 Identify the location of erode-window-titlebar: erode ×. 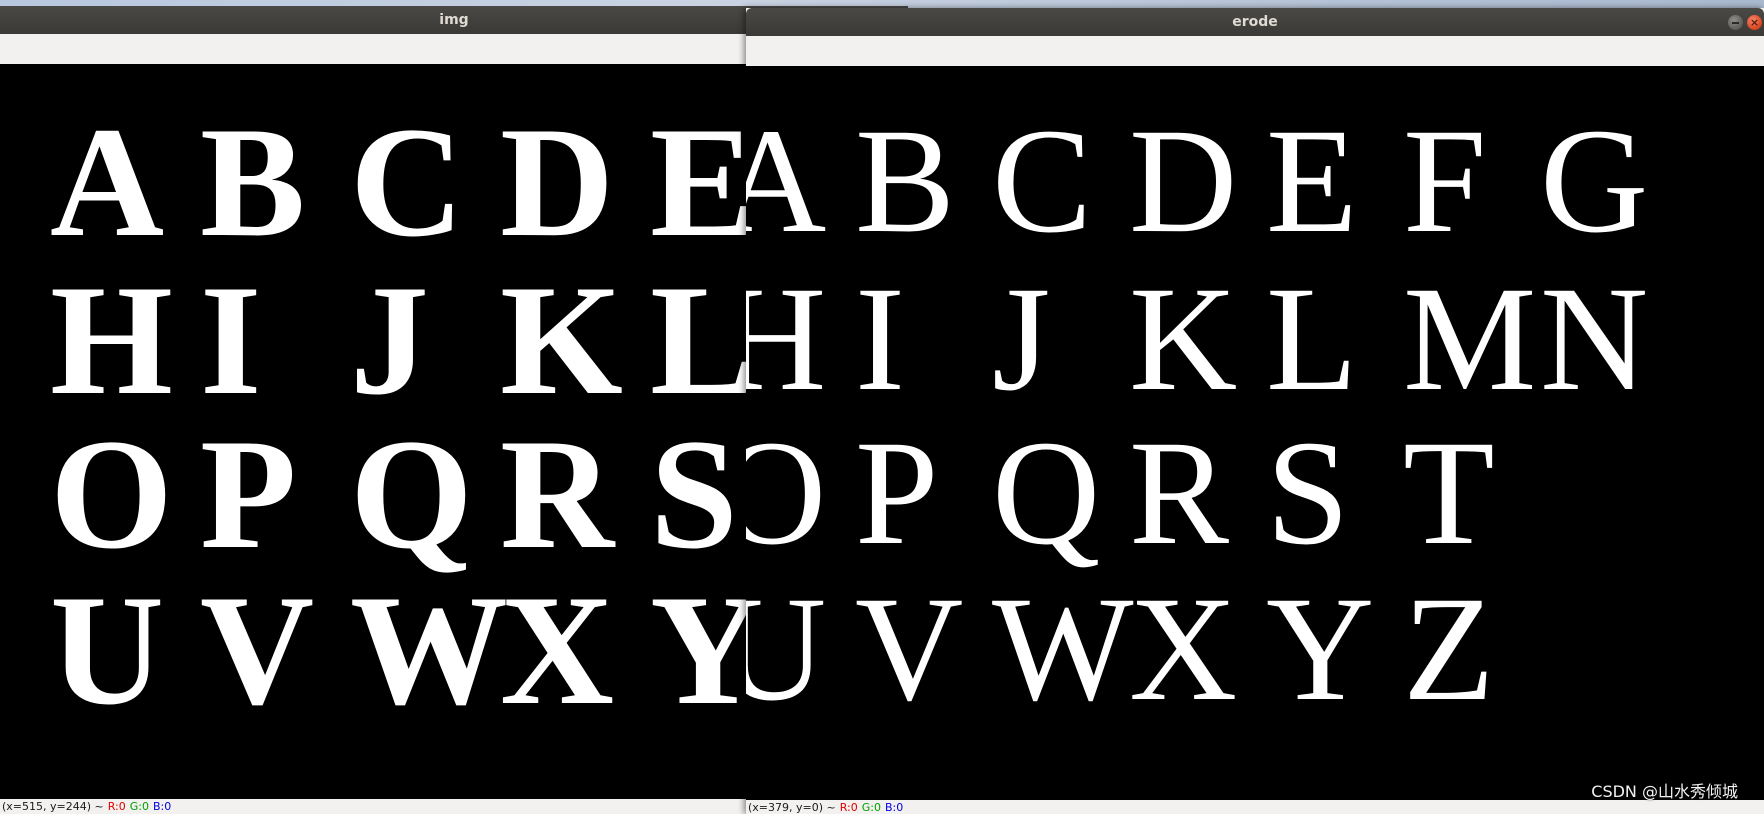
(1255, 22).